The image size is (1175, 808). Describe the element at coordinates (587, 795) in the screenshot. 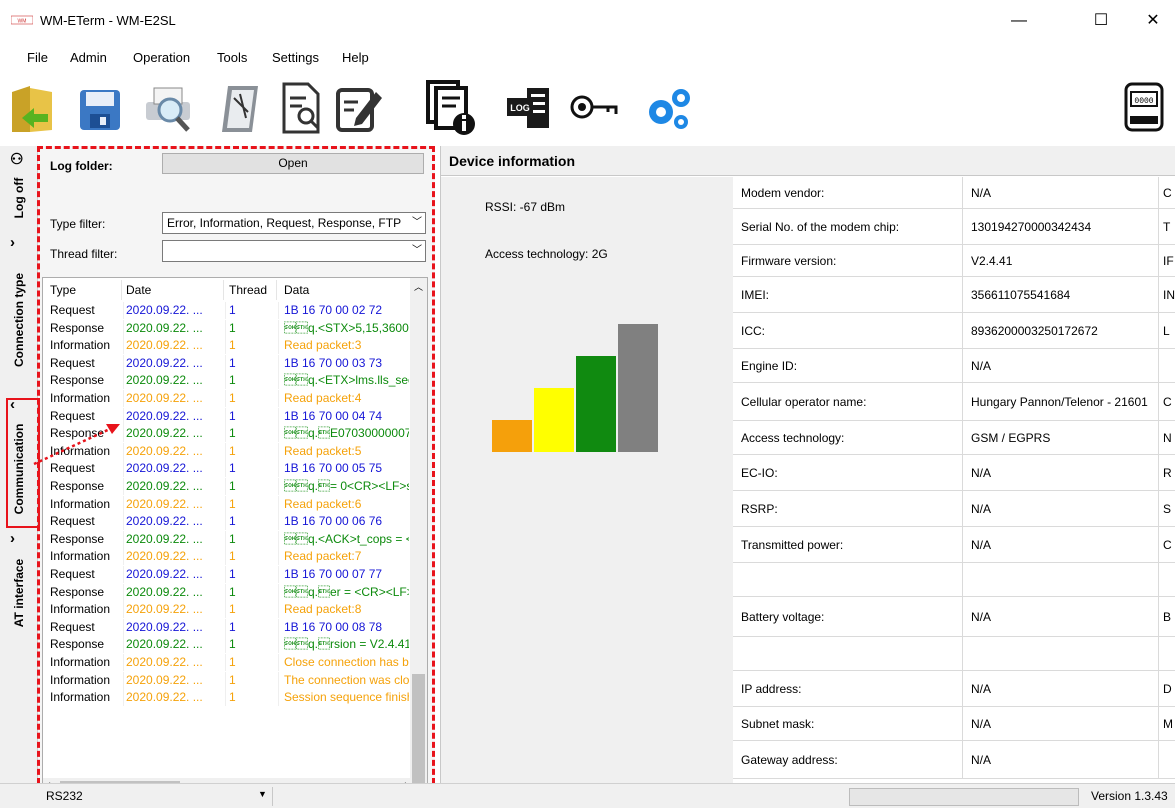

I see `status-bar: RS232 ▼ Version 1.3.43` at that location.